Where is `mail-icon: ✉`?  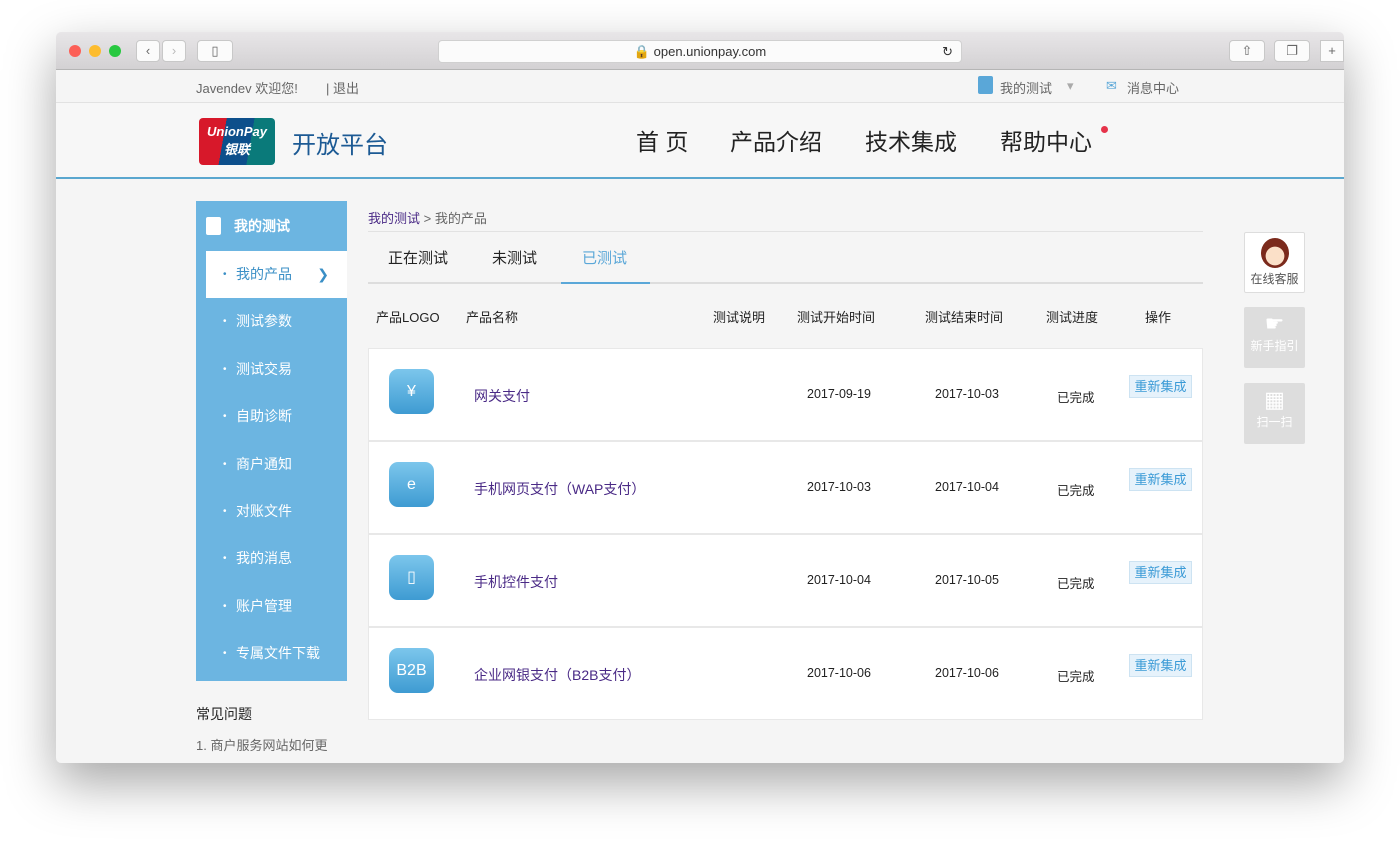 mail-icon: ✉ is located at coordinates (1111, 85).